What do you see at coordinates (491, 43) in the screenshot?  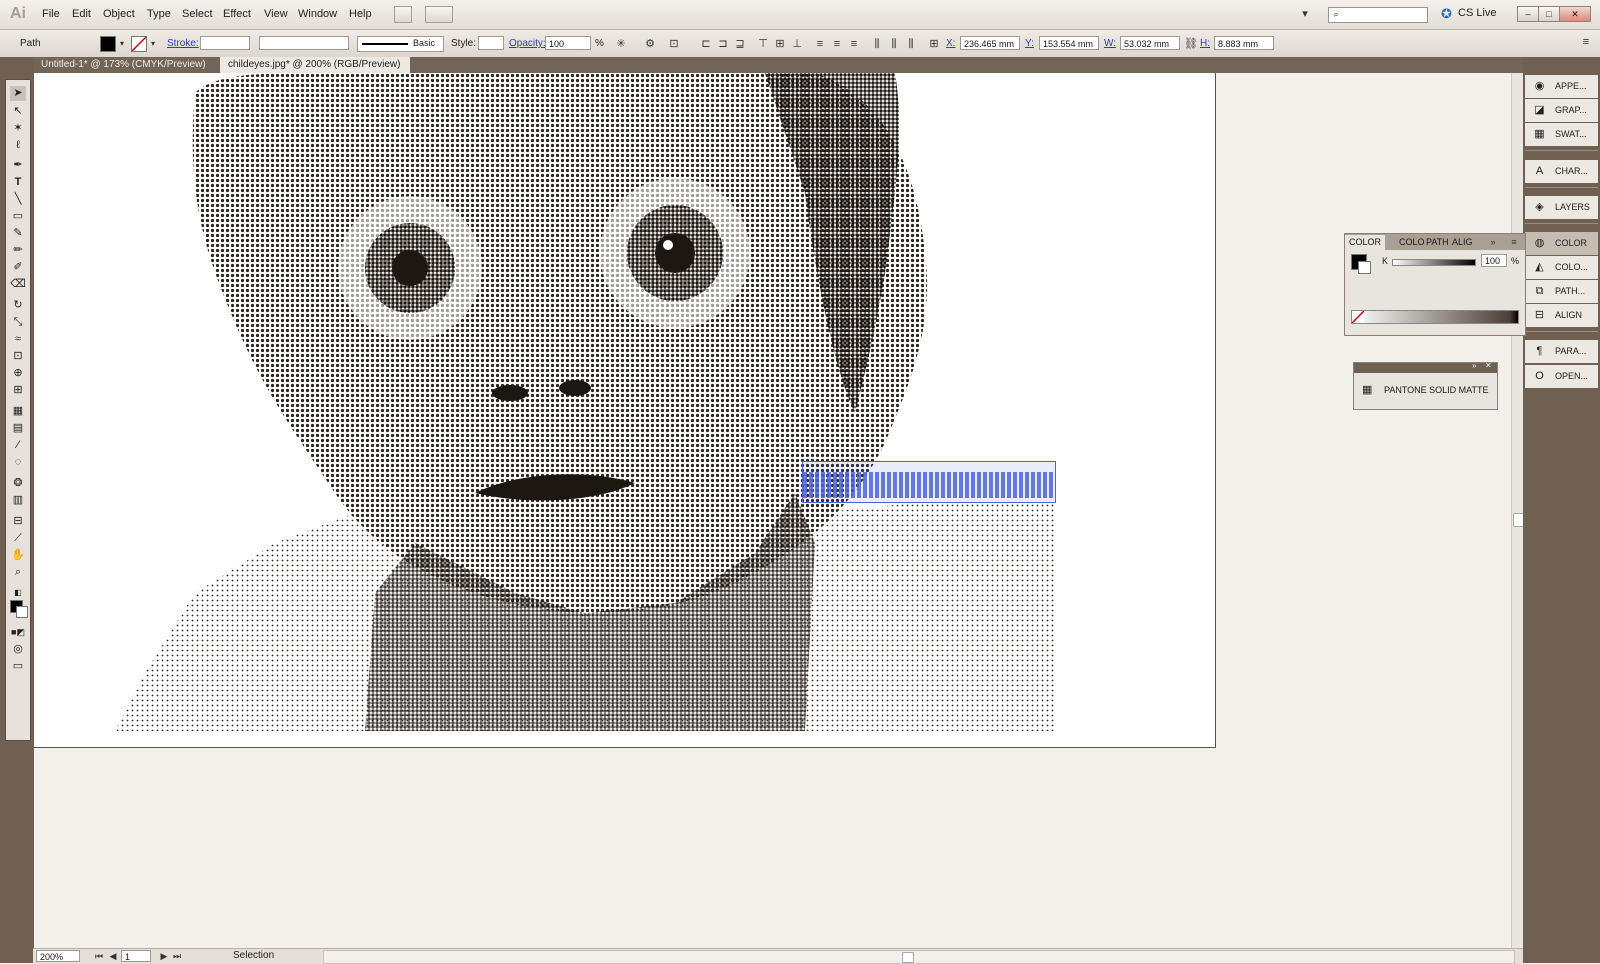 I see `graphic-style-picker` at bounding box center [491, 43].